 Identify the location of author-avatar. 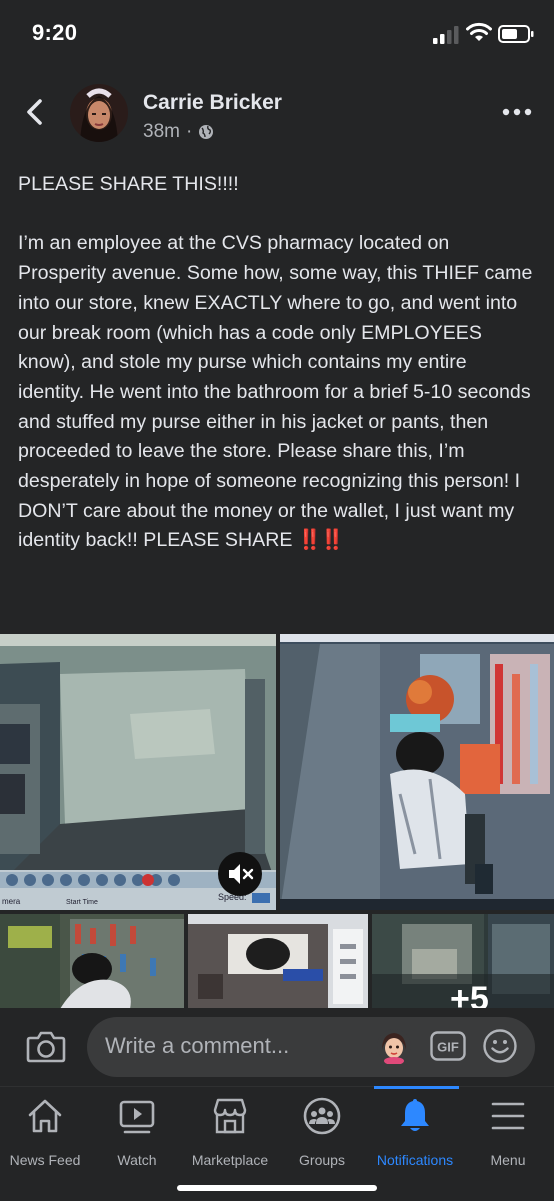
(99, 113).